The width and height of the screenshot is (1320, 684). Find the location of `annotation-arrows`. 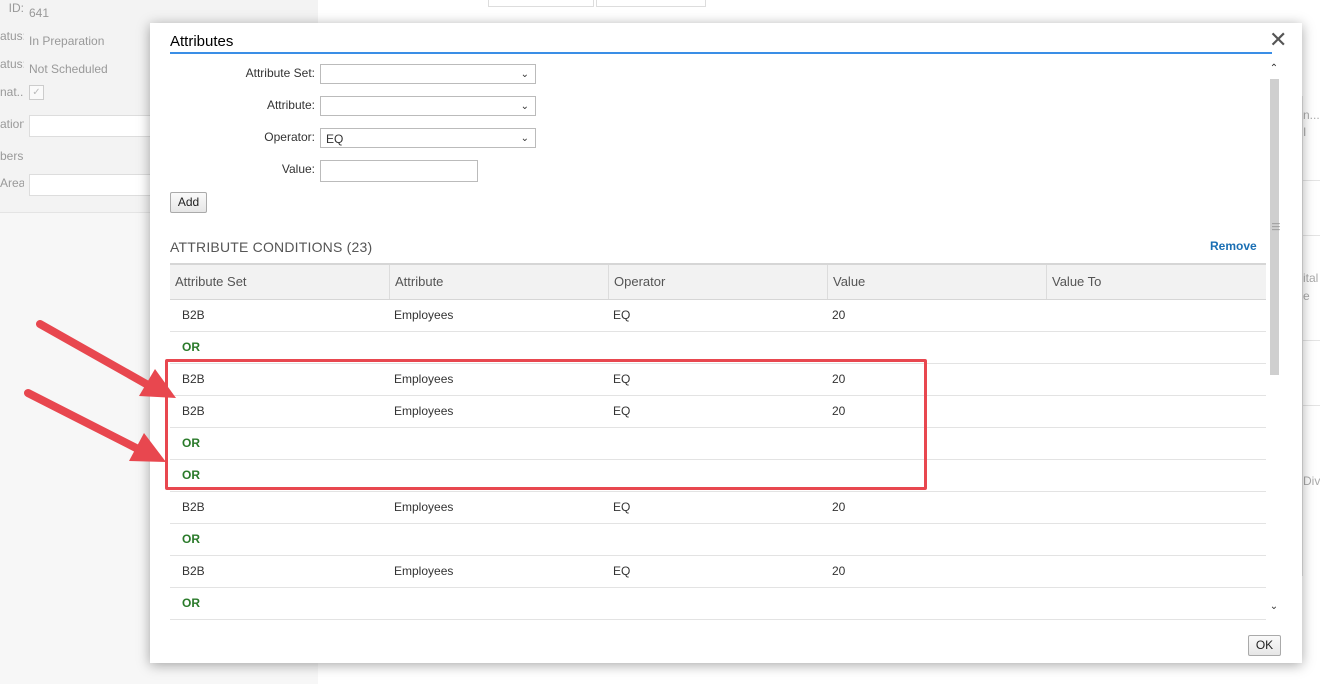

annotation-arrows is located at coordinates (100, 391).